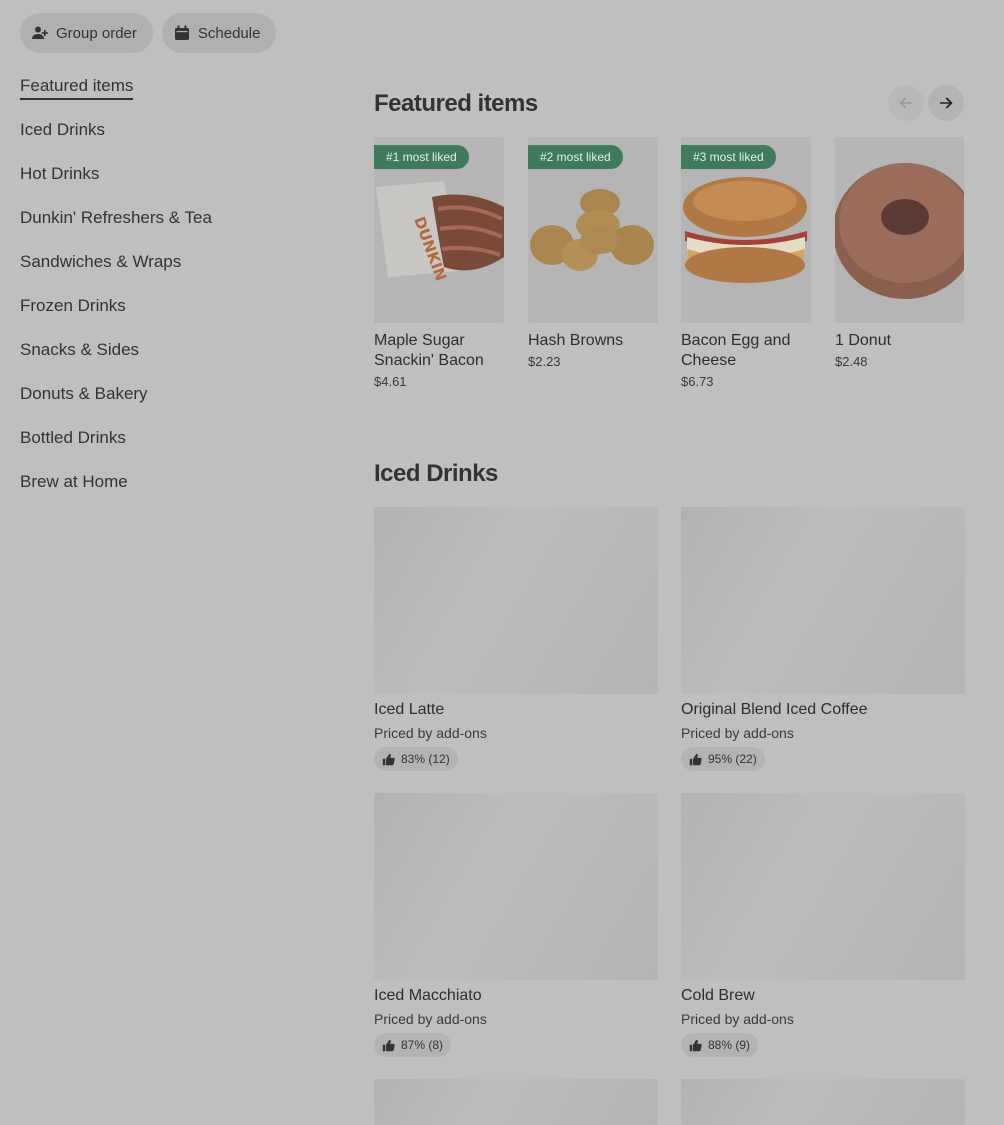 The image size is (1004, 1125). I want to click on group-order-button: Group order, so click(86, 33).